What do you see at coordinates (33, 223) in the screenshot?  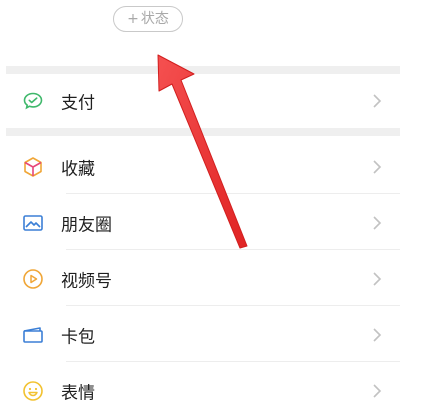 I see `picture-icon` at bounding box center [33, 223].